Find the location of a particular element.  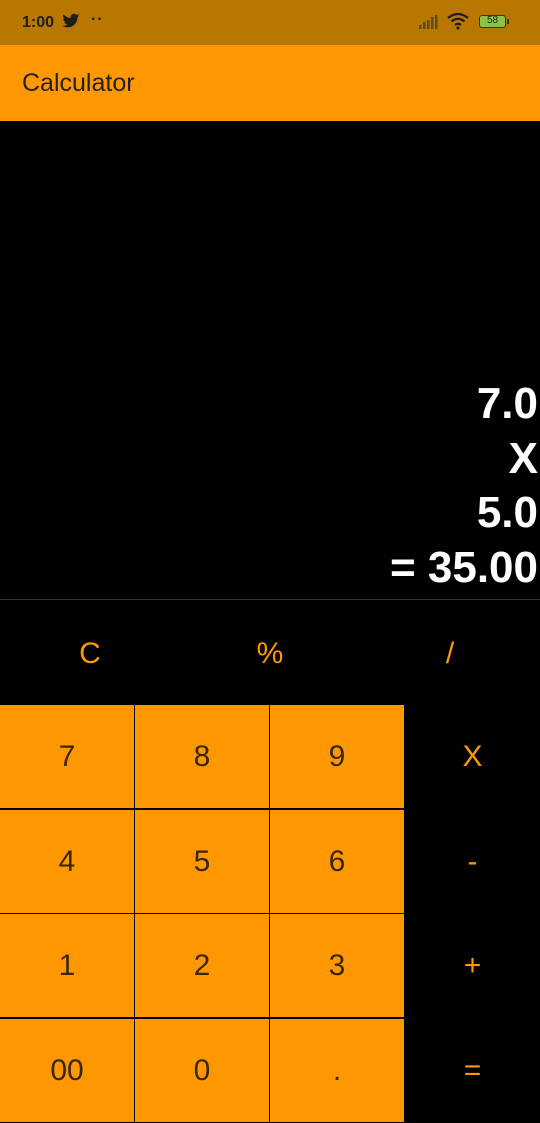

percent-button: % is located at coordinates (270, 654).